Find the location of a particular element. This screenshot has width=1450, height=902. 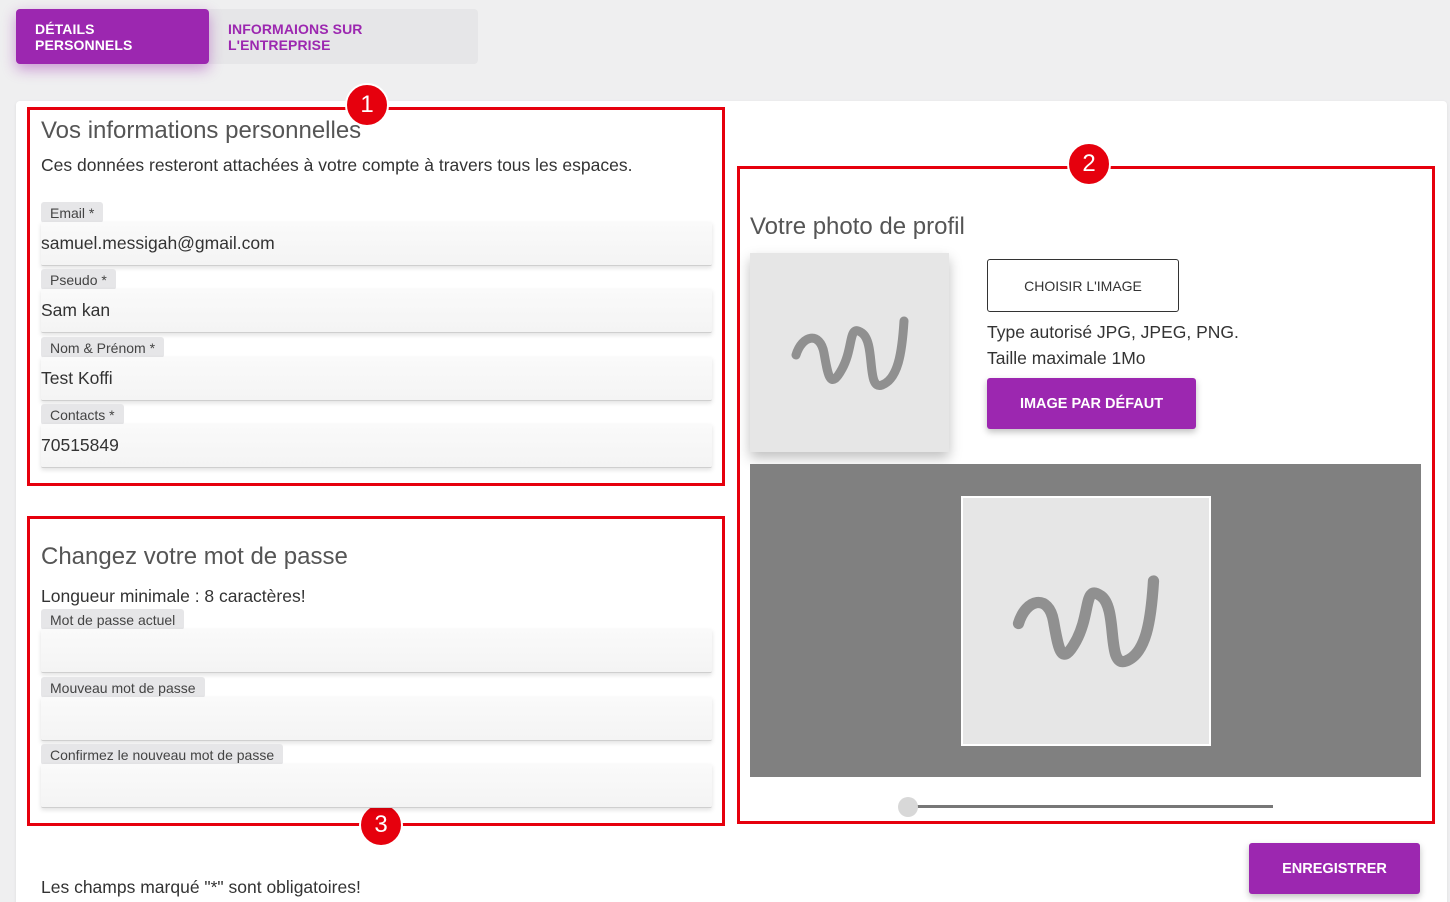

confirm-password-field is located at coordinates (376, 786).